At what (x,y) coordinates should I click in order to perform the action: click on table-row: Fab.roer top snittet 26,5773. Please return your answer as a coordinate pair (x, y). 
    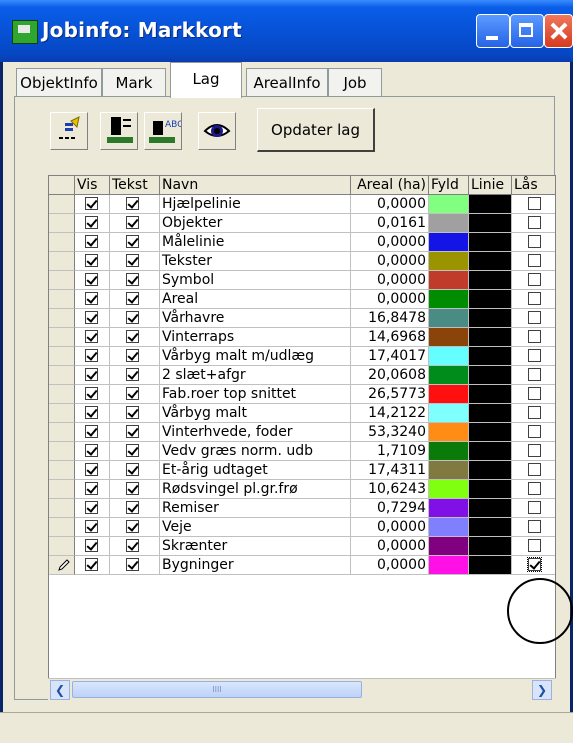
    Looking at the image, I should click on (302, 394).